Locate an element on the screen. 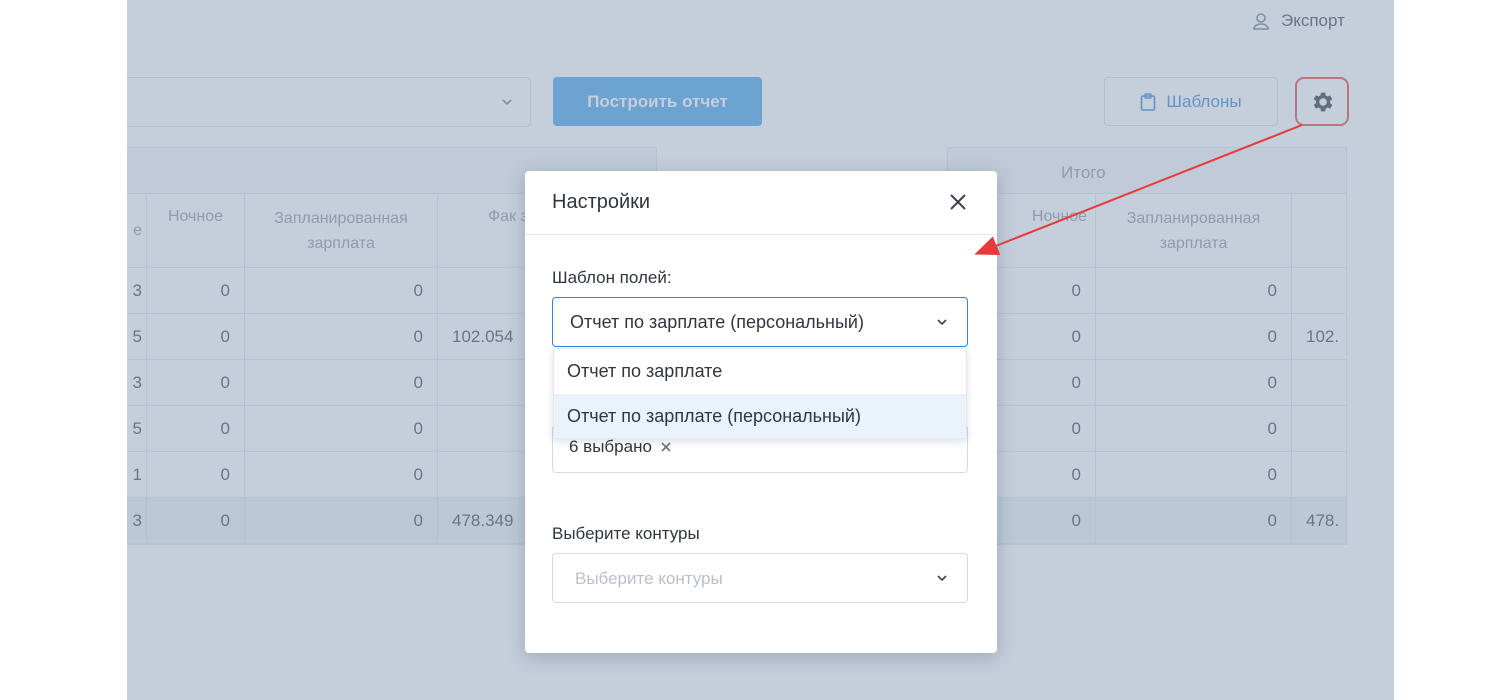  contours-field-label: Выберите контуры is located at coordinates (626, 533).